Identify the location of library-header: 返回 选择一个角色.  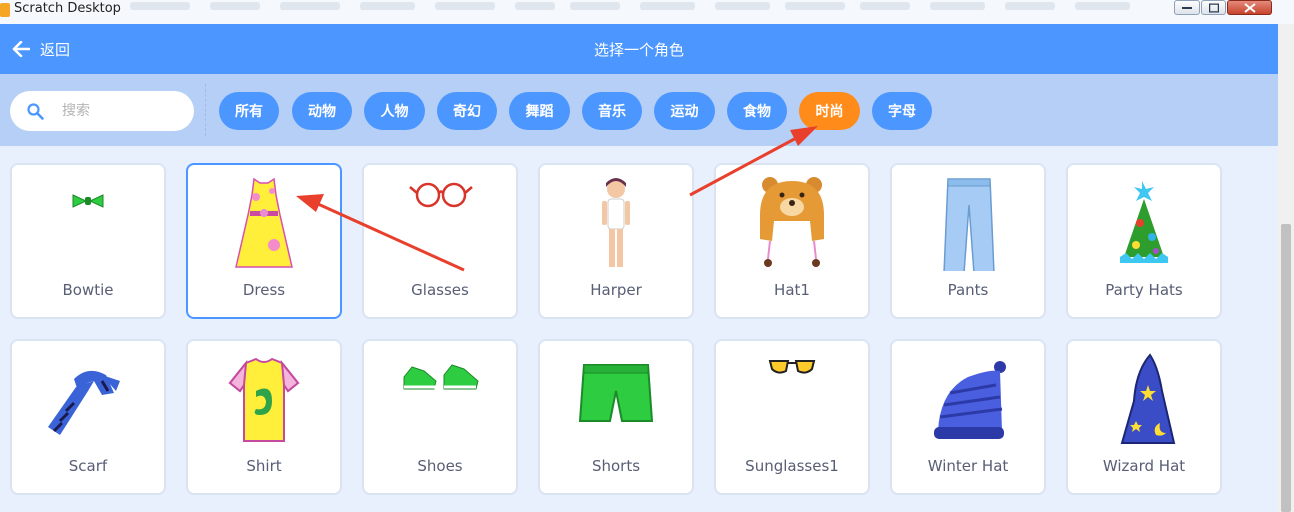
(639, 49).